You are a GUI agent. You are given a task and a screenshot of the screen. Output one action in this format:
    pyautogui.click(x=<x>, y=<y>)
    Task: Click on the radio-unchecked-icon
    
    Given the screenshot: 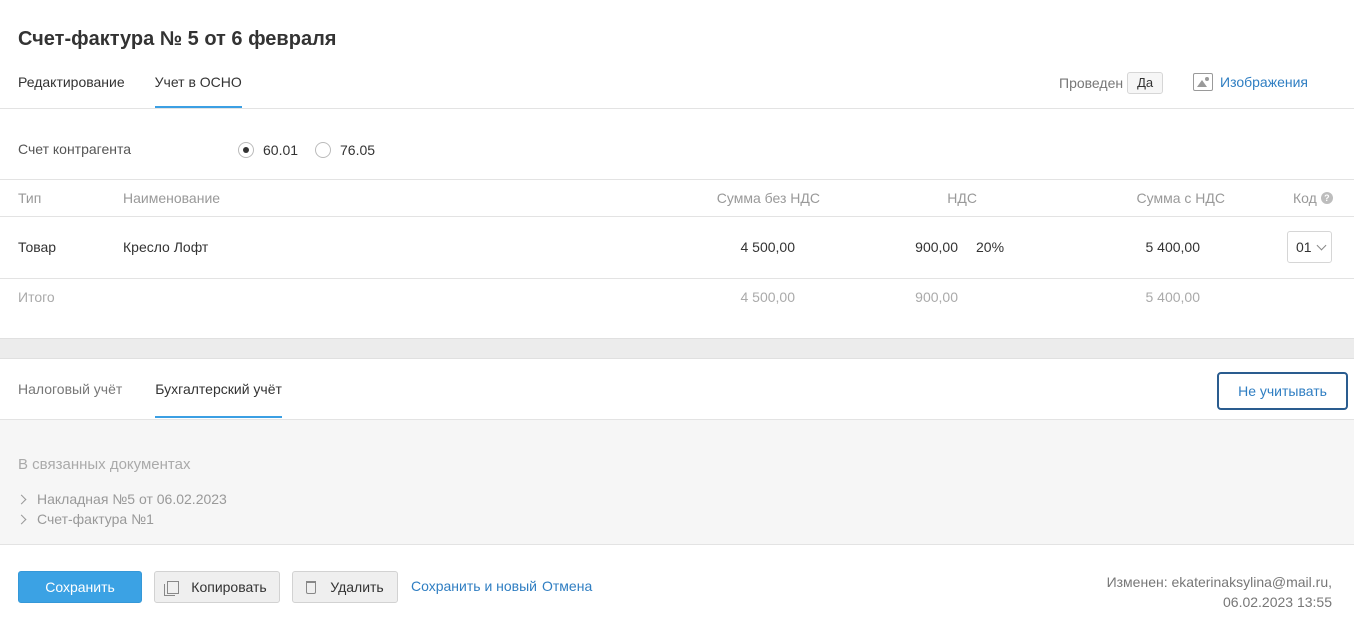 What is the action you would take?
    pyautogui.click(x=323, y=150)
    